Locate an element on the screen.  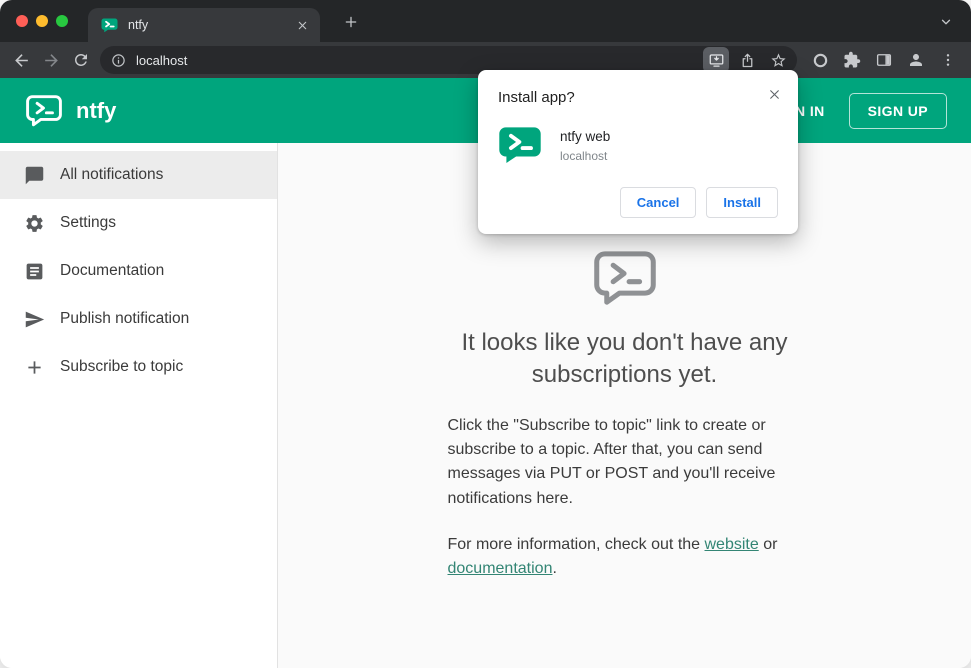
ntfy-logo-icon is located at coordinates (44, 110).